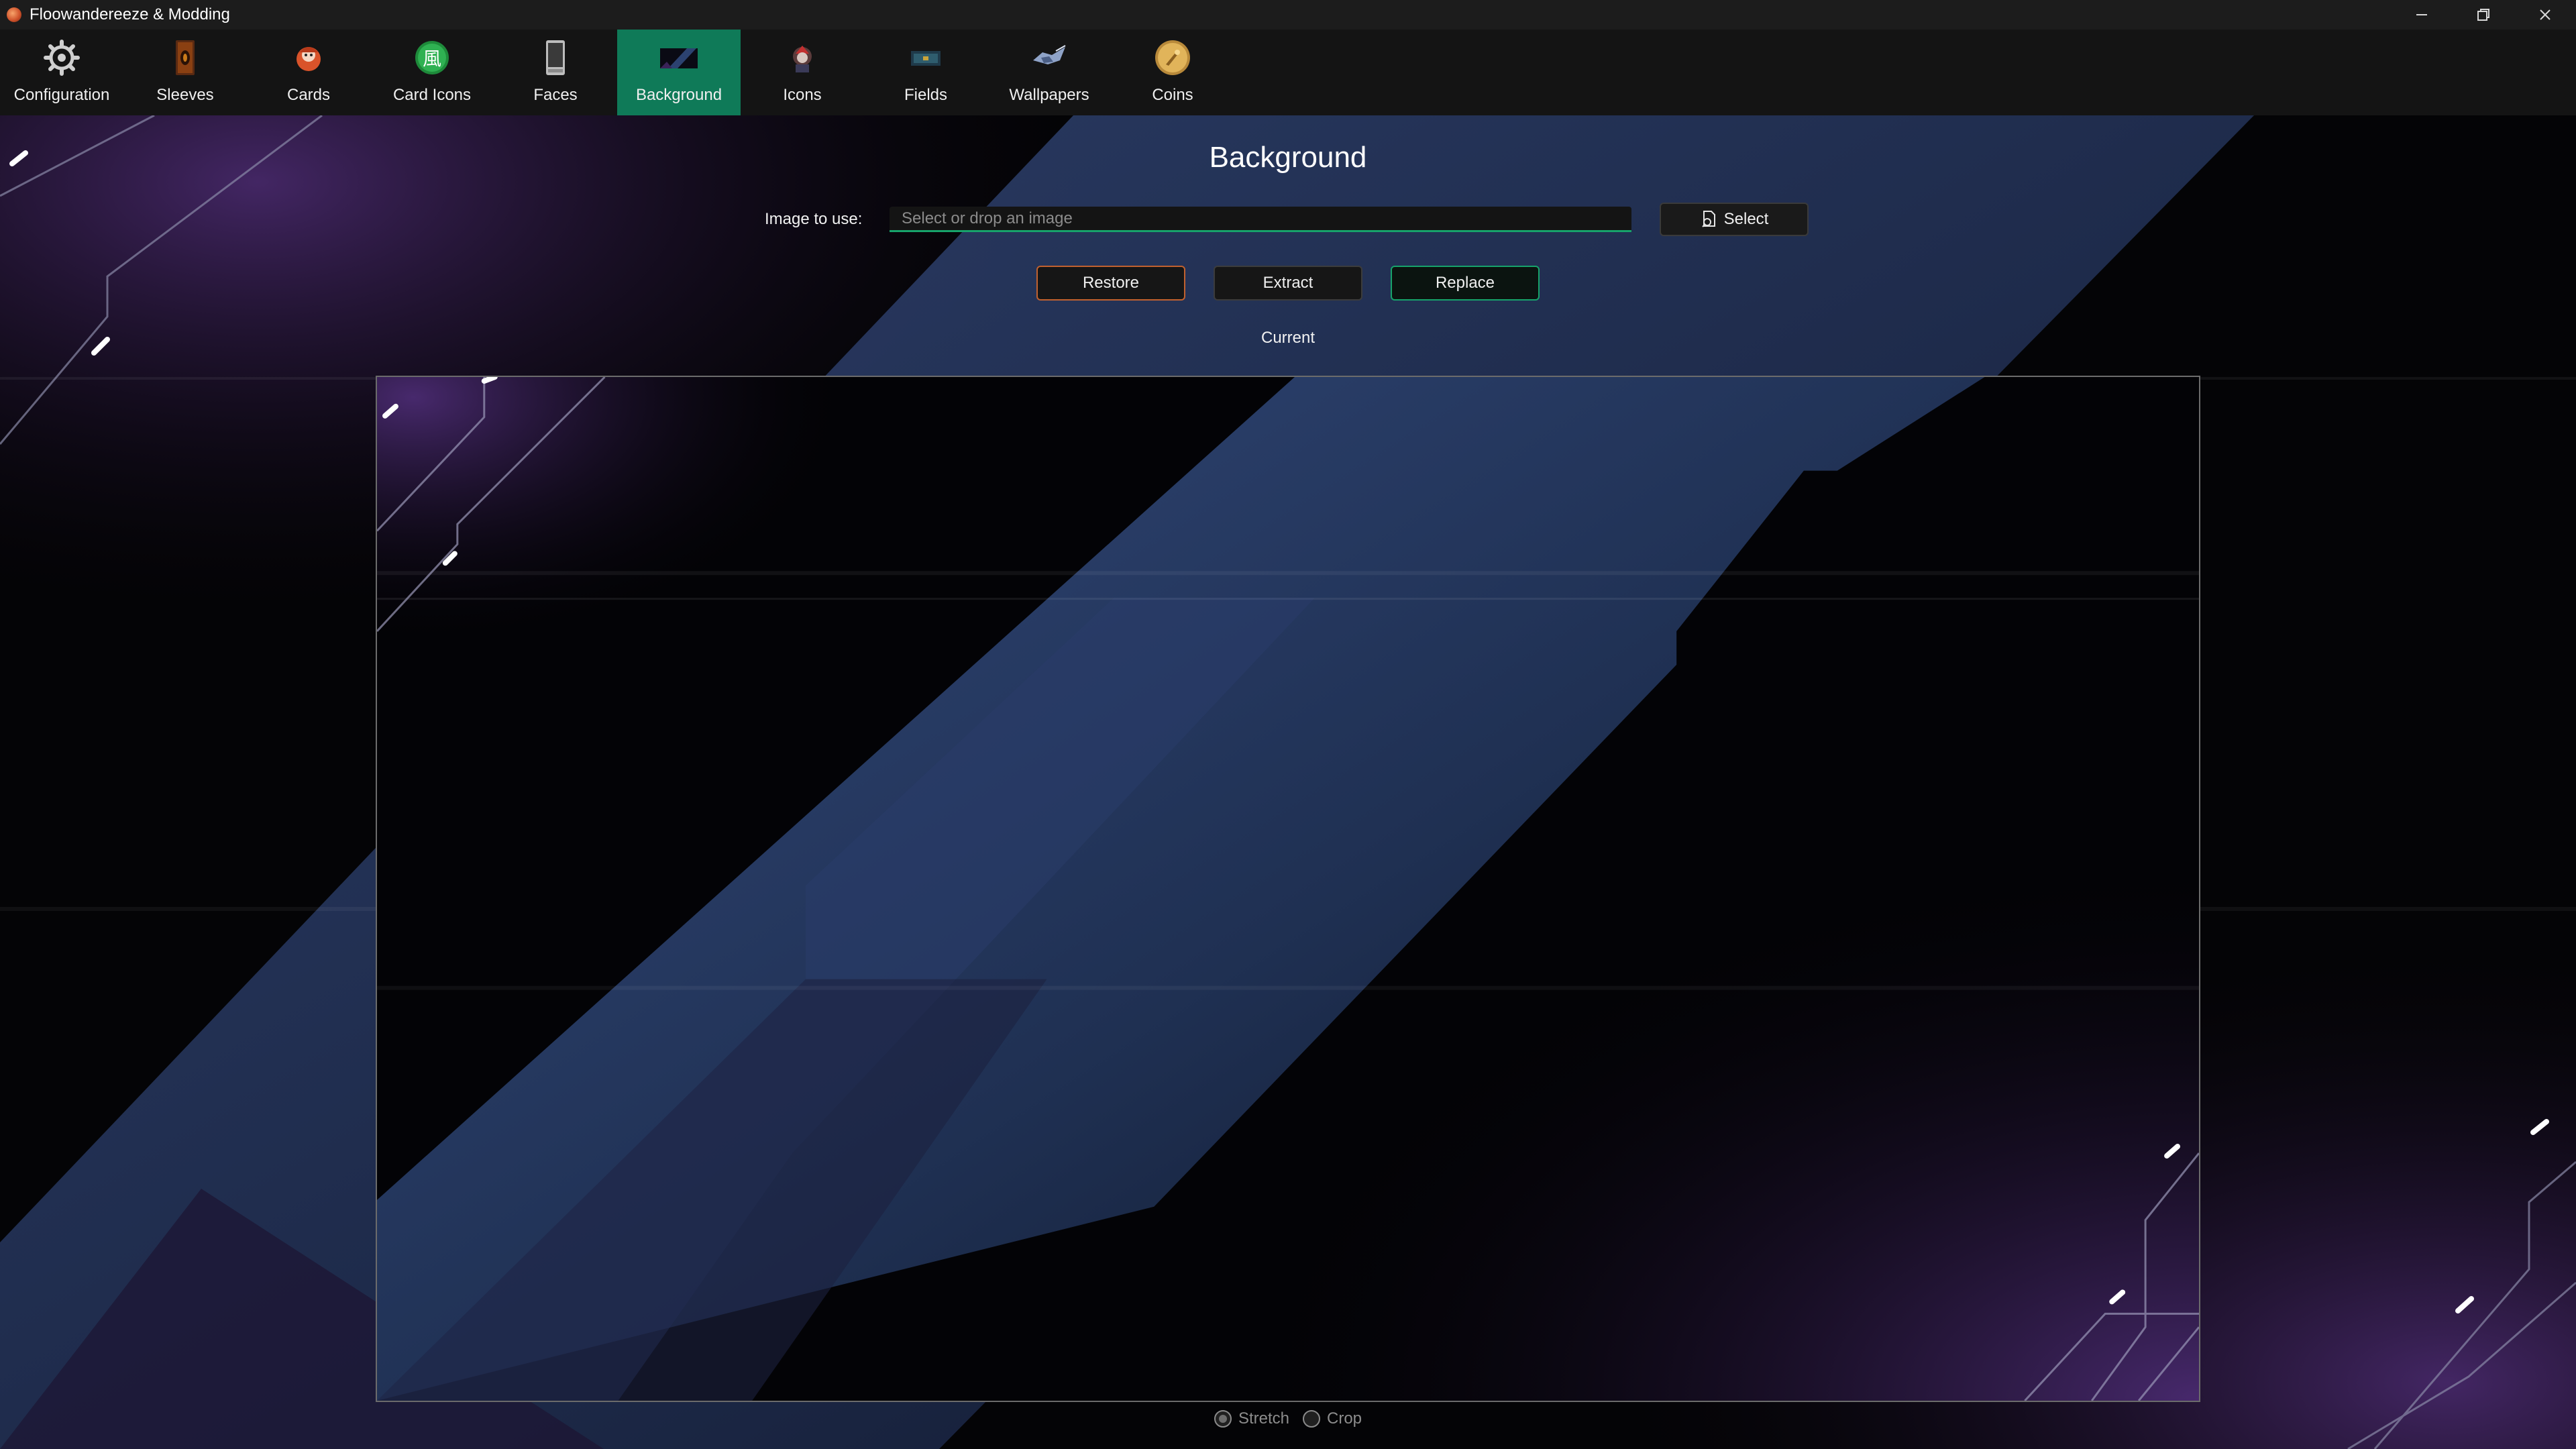  I want to click on tab-background: Background, so click(679, 72).